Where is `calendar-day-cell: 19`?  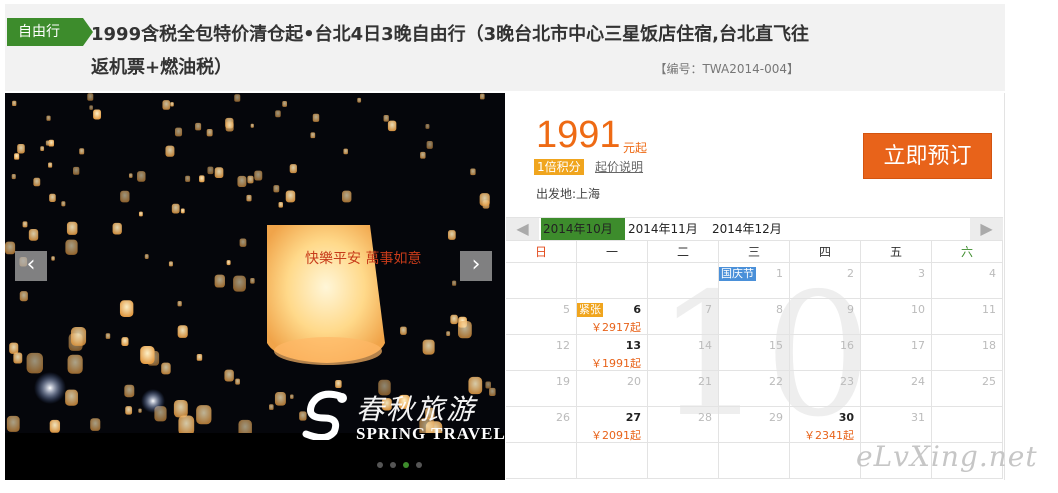 calendar-day-cell: 19 is located at coordinates (541, 389).